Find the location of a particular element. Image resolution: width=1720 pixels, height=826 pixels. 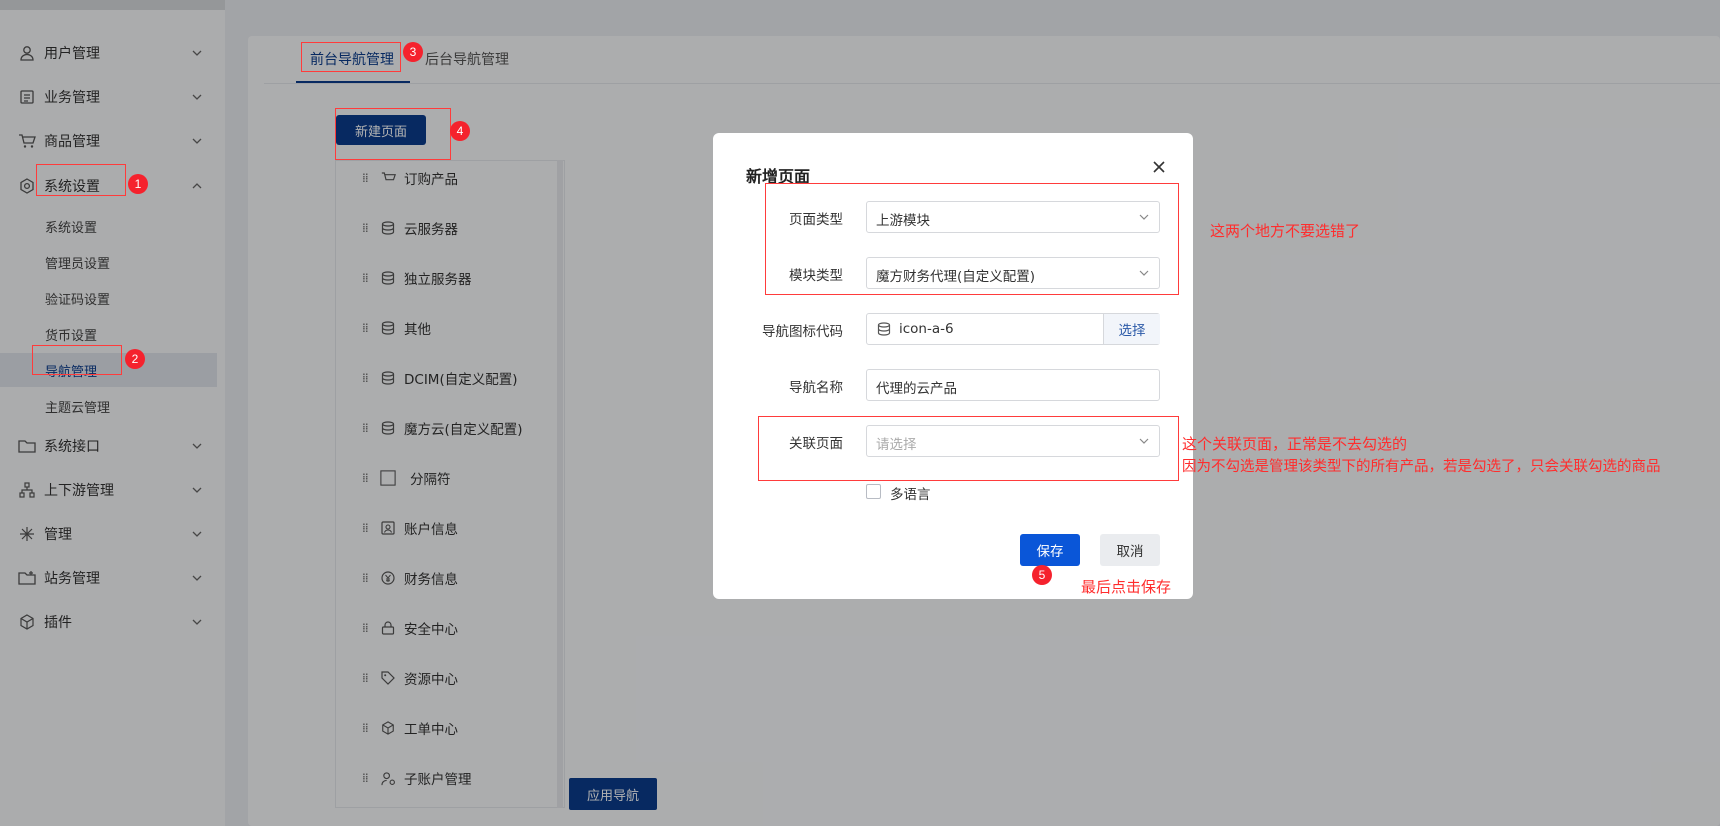

annotation-box-new-page is located at coordinates (393, 134).